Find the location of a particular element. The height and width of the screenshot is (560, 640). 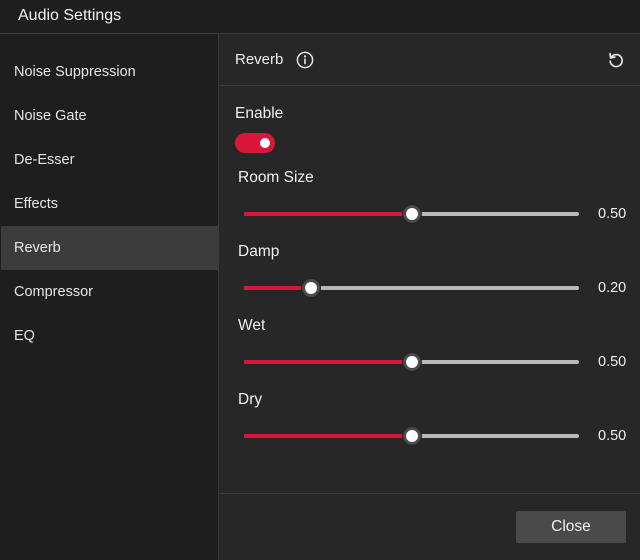

dry-label: Dry is located at coordinates (250, 399).